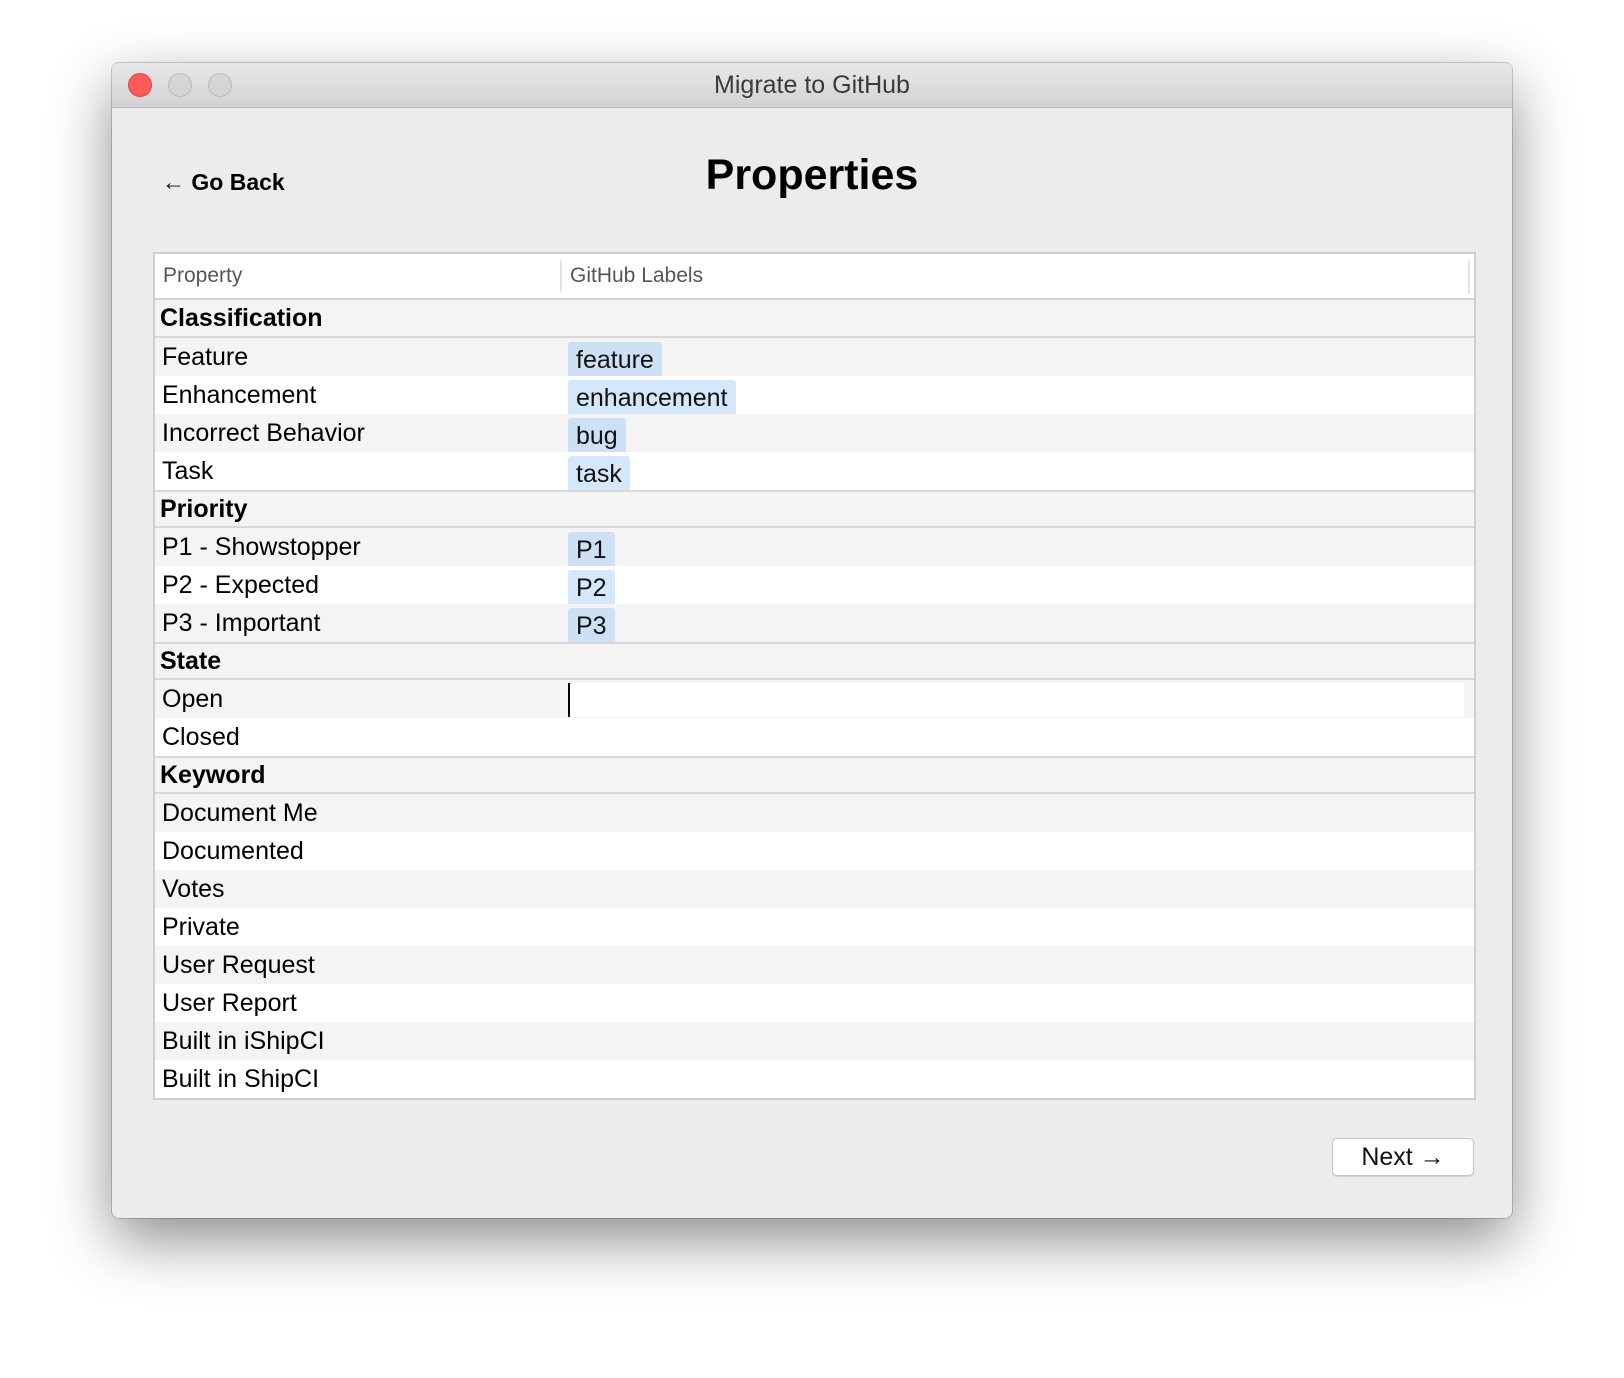 This screenshot has height=1378, width=1624. I want to click on github-label-cell: P2, so click(1017, 585).